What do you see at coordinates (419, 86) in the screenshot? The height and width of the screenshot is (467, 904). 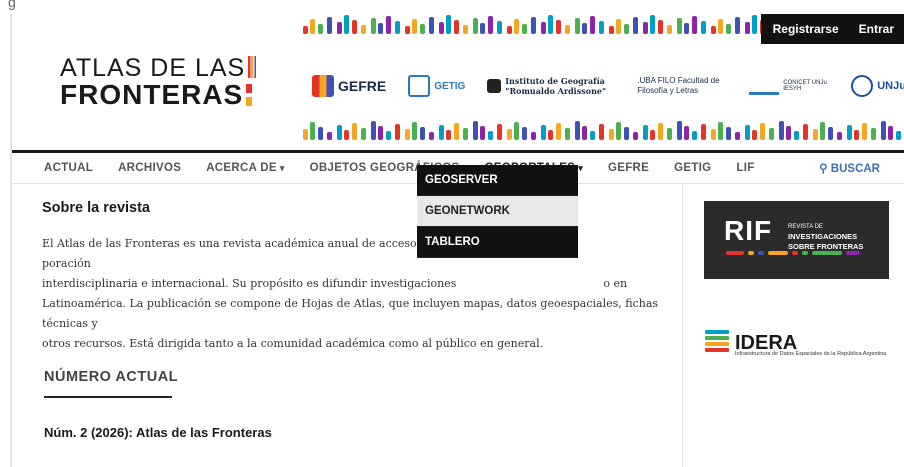 I see `getig-logo-icon` at bounding box center [419, 86].